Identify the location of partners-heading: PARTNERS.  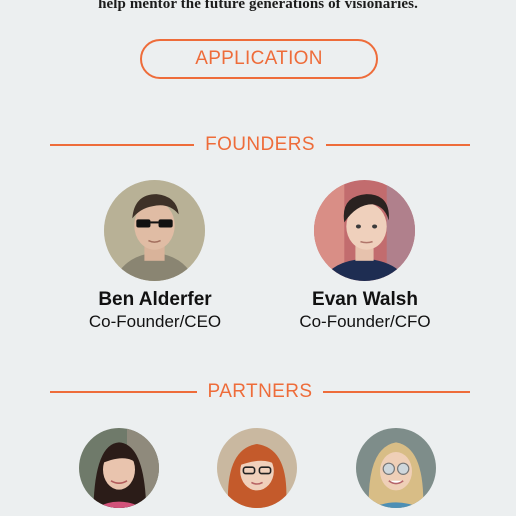
(260, 392).